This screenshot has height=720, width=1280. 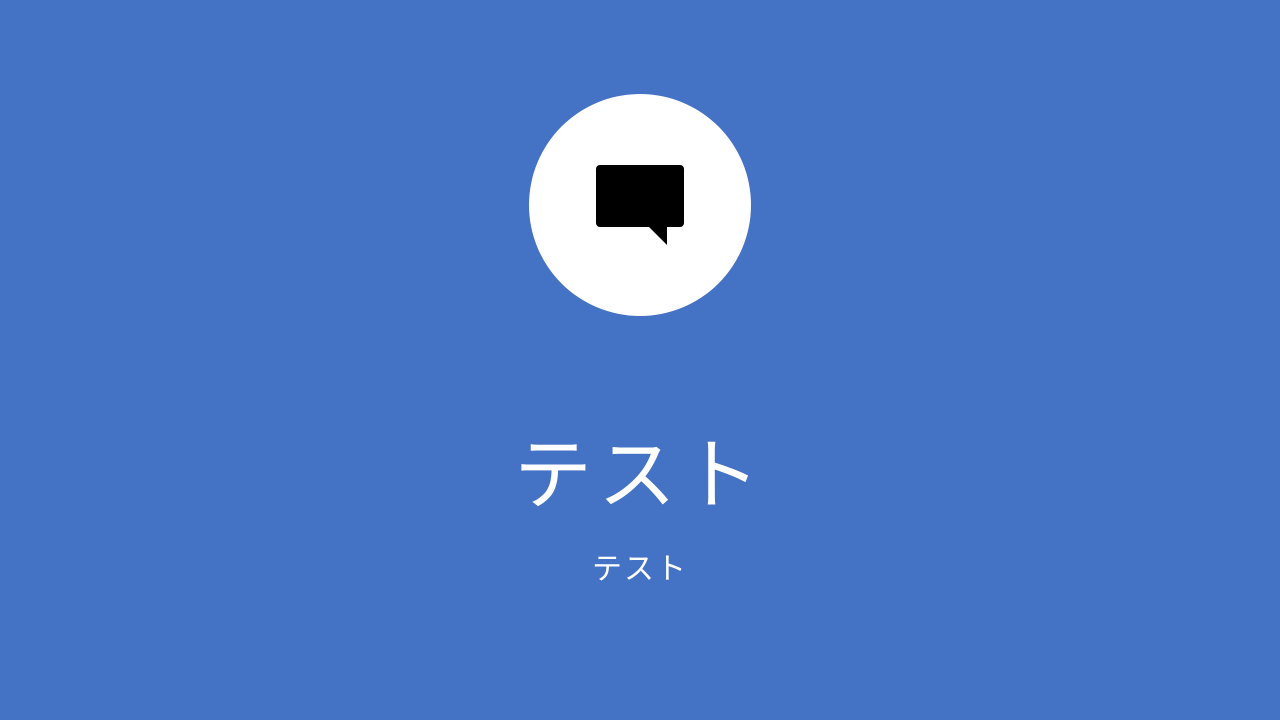 I want to click on slide-title: テスト, so click(x=639, y=476).